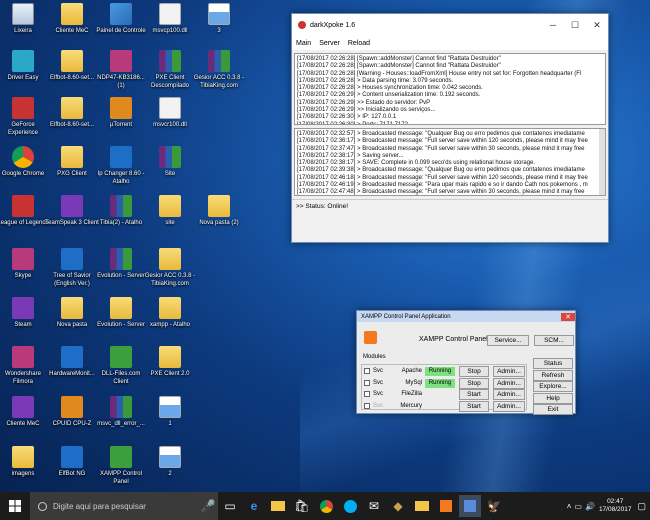 The height and width of the screenshot is (520, 650). What do you see at coordinates (121, 166) in the screenshot?
I see `desktop-icon: Ip Changer 8.60 - Atalho` at bounding box center [121, 166].